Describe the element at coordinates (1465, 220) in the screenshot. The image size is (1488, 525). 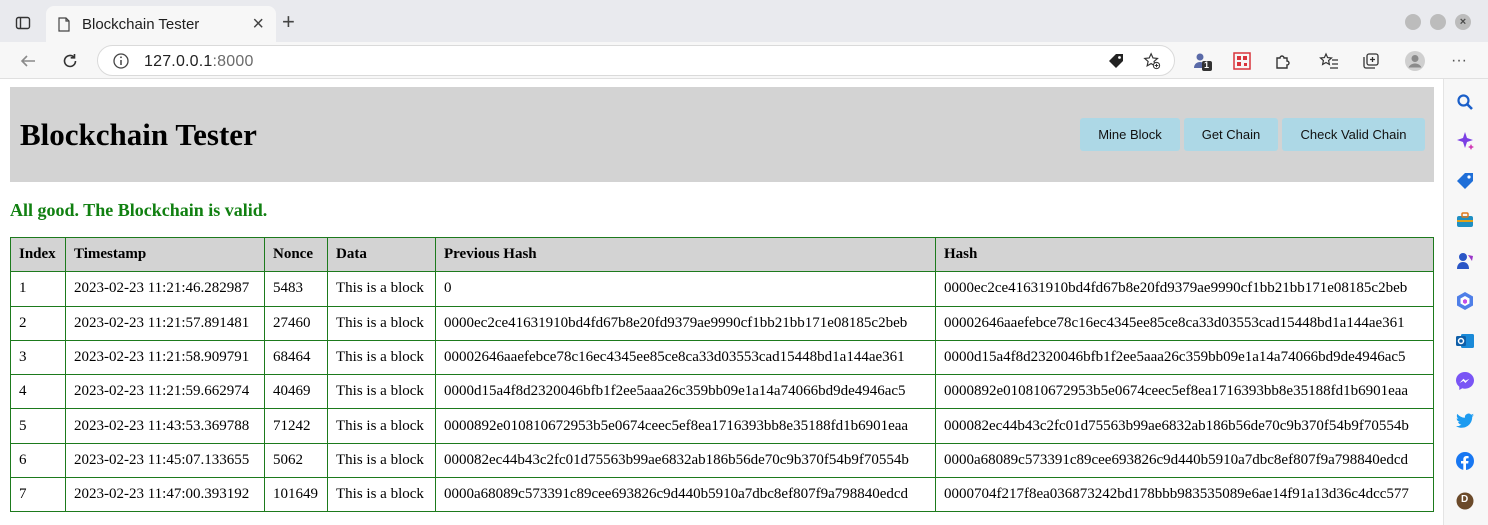
I see `tools-icon` at that location.